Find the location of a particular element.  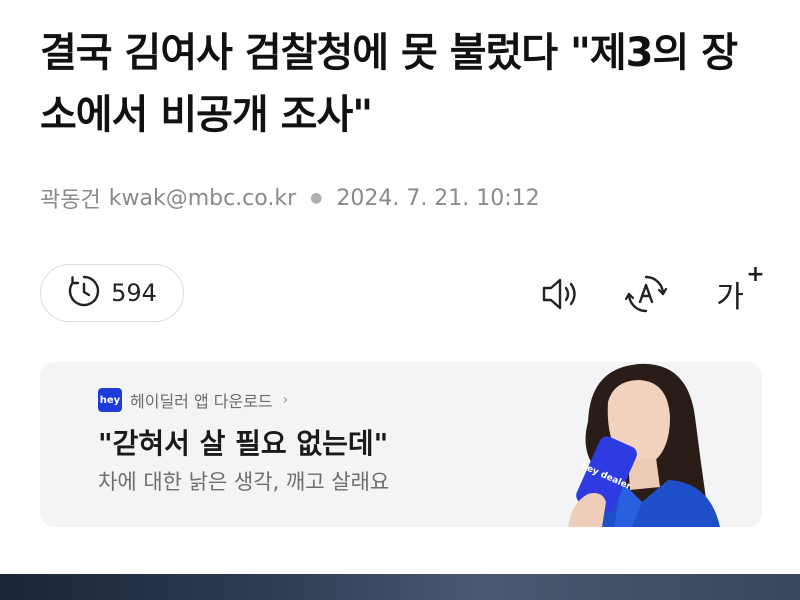

translate-icon is located at coordinates (646, 294).